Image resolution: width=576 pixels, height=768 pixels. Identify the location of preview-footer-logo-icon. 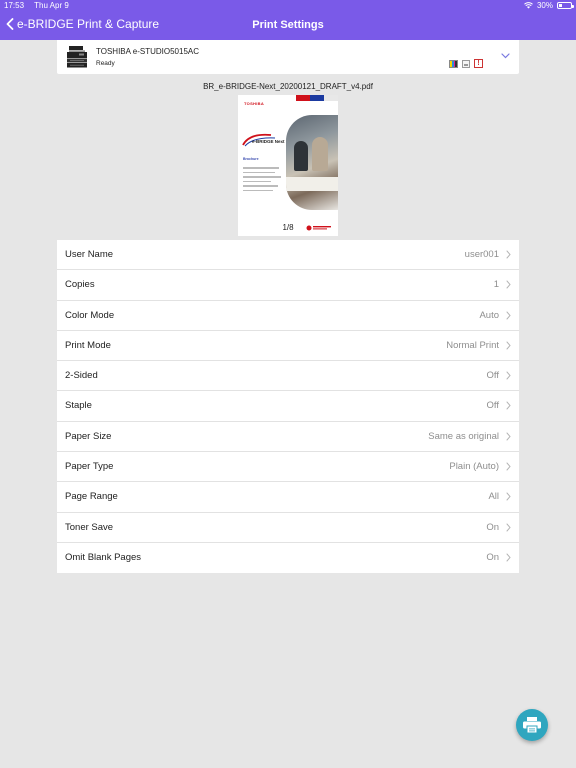
(318, 228).